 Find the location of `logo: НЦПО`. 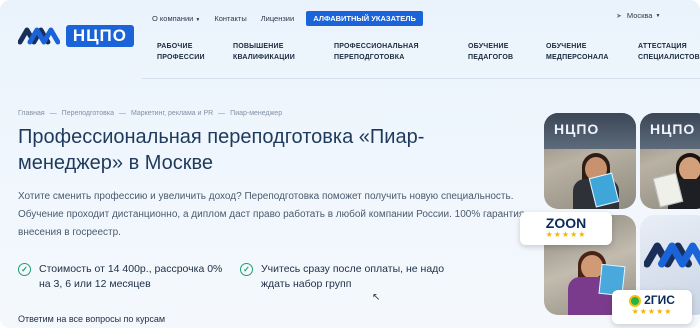

logo: НЦПО is located at coordinates (76, 36).